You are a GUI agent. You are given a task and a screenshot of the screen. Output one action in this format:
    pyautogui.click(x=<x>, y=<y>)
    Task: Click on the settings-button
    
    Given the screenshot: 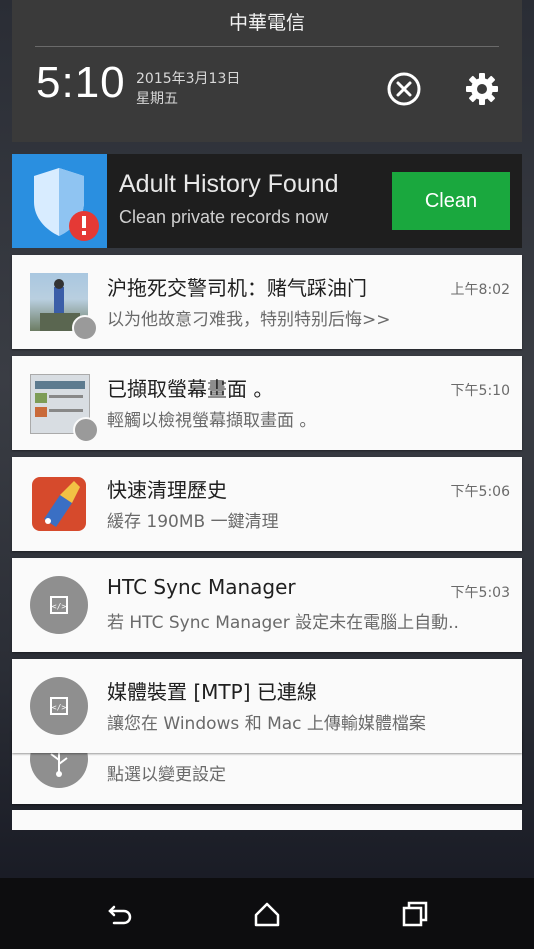 What is the action you would take?
    pyautogui.click(x=482, y=89)
    